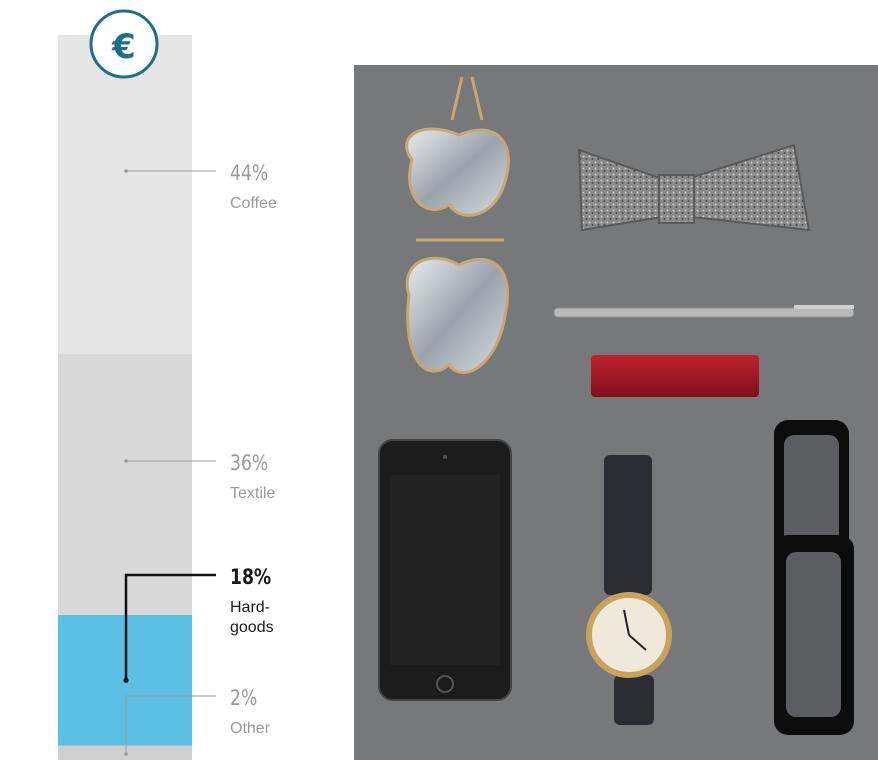 This screenshot has width=878, height=760. Describe the element at coordinates (814, 577) in the screenshot. I see `black-glasses` at that location.